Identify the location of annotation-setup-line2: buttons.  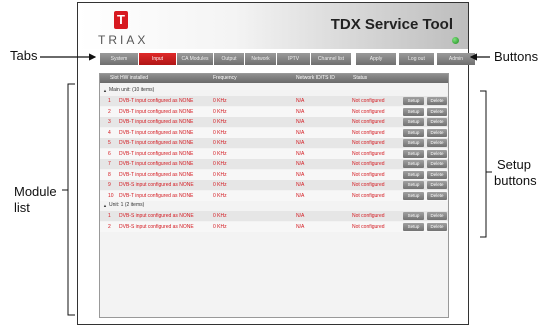
(515, 180).